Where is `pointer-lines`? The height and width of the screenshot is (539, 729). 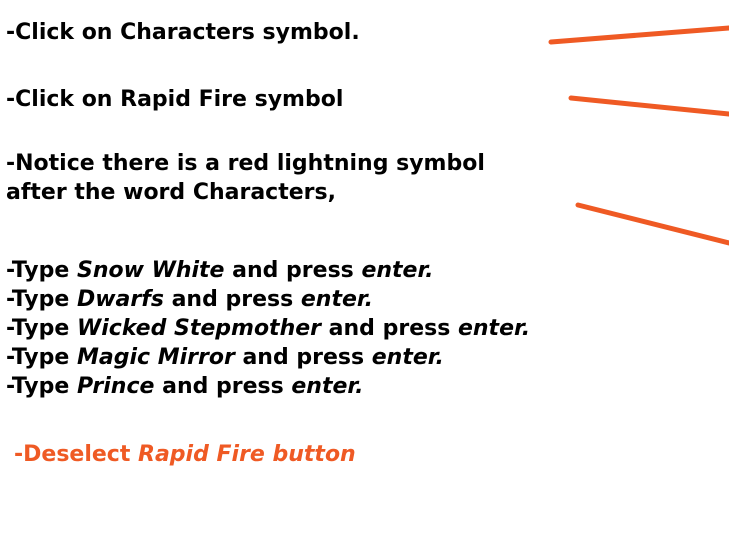
pointer-lines is located at coordinates (638, 135).